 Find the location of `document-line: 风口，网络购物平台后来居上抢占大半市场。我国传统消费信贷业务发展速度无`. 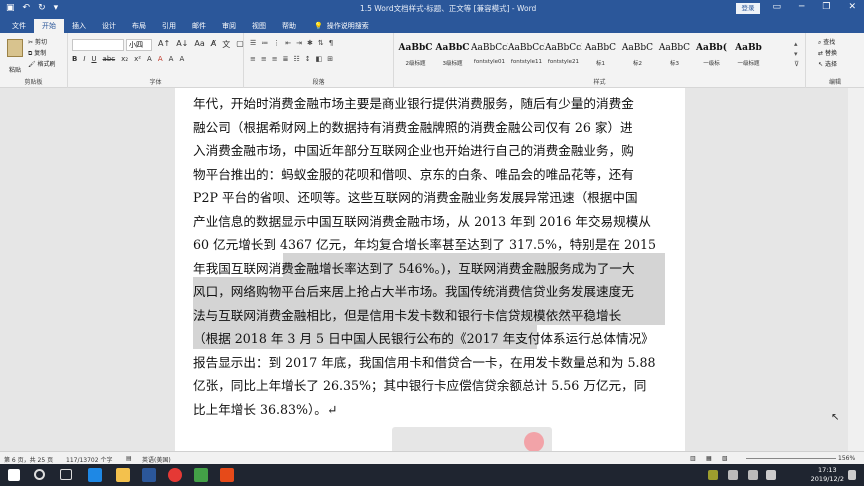

document-line: 风口，网络购物平台后来居上抢占大半市场。我国传统消费信贷业务发展速度无 is located at coordinates (429, 292).